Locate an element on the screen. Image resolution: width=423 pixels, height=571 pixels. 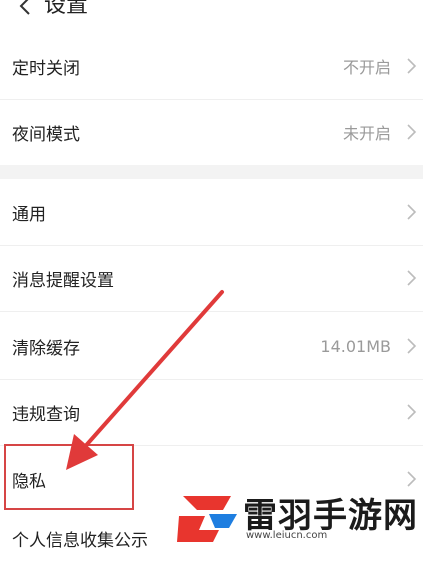
row-value: 未开启 is located at coordinates (366, 133).